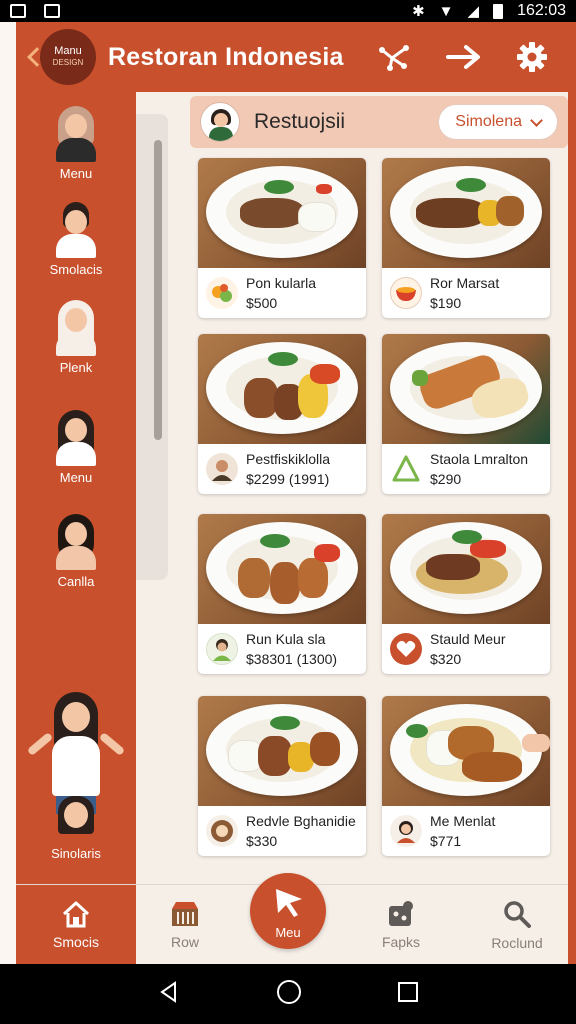 The height and width of the screenshot is (1024, 576). I want to click on recents-icon, so click(408, 994).